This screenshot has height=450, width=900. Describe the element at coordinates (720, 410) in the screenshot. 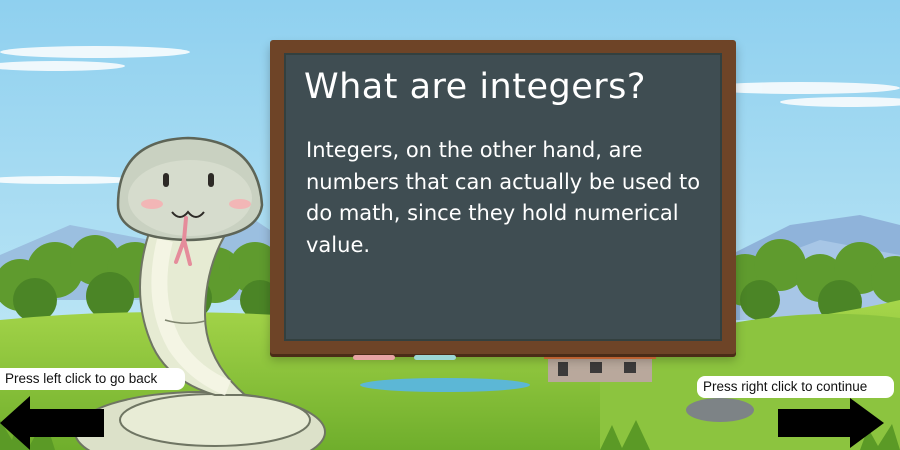

I see `rock` at that location.